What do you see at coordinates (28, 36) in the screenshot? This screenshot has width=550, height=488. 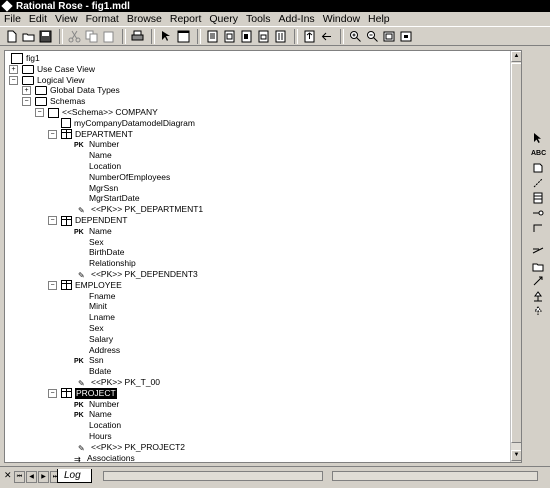 I see `open-icon` at bounding box center [28, 36].